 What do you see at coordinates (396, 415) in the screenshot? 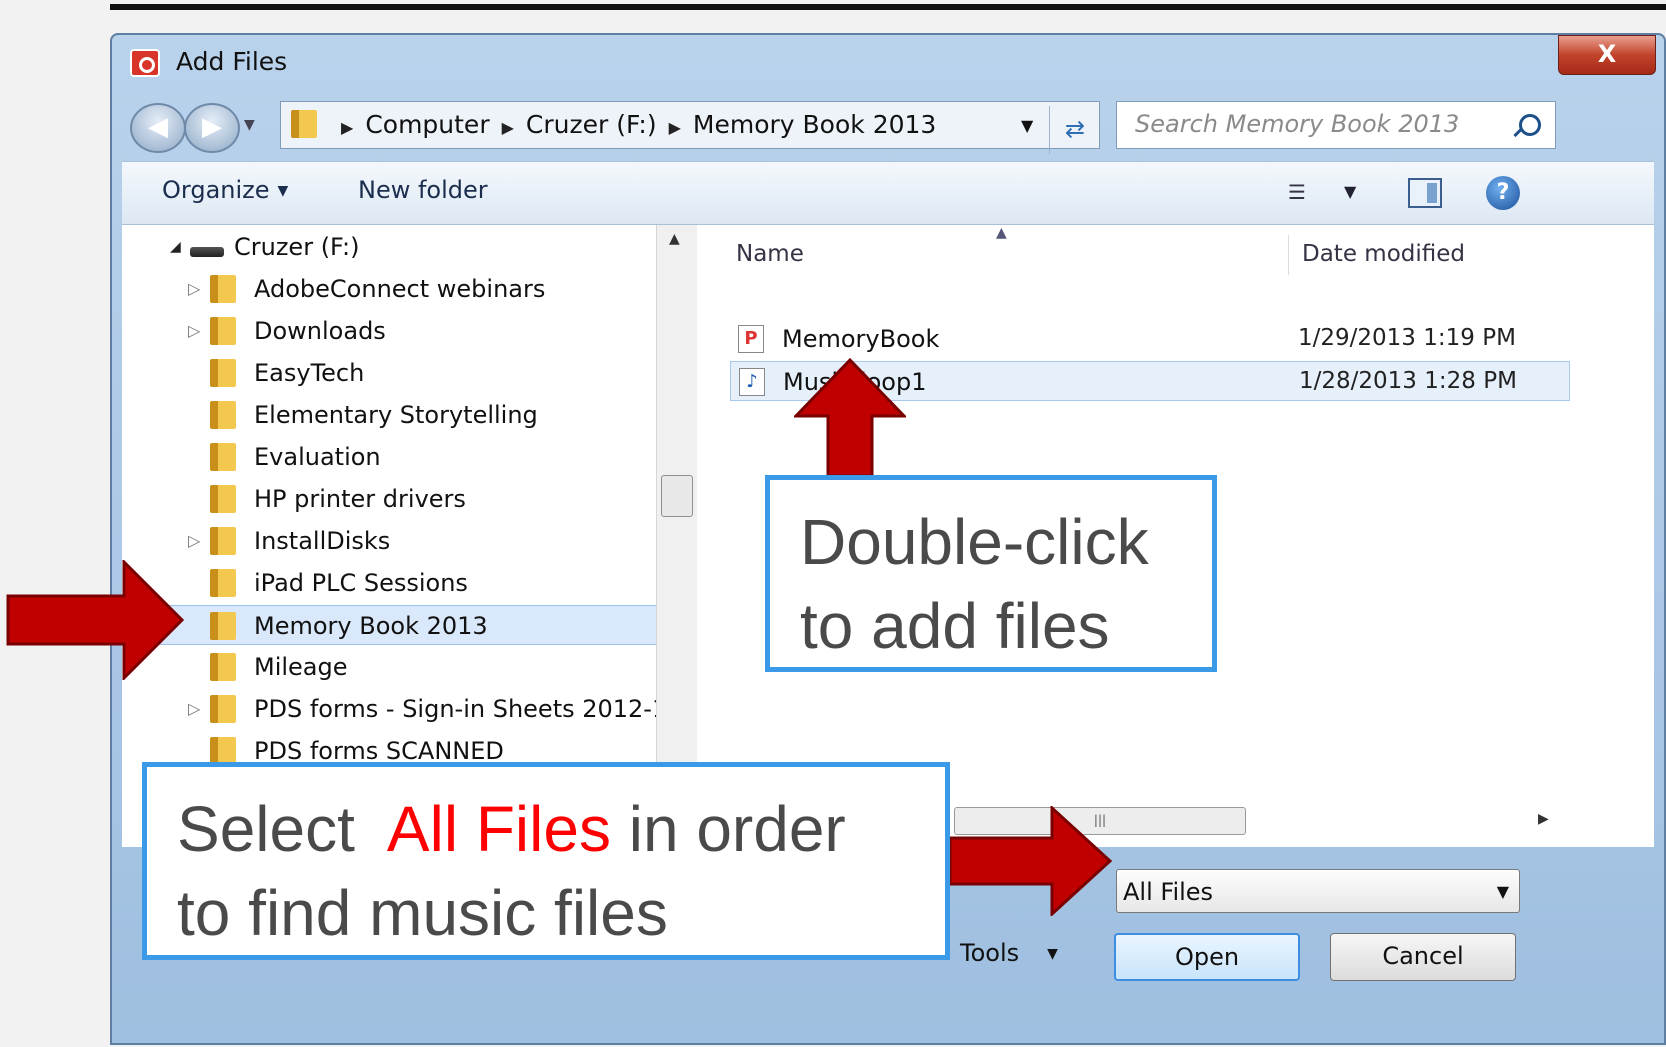
I see `tree-item-label: Elementary Storytelling` at bounding box center [396, 415].